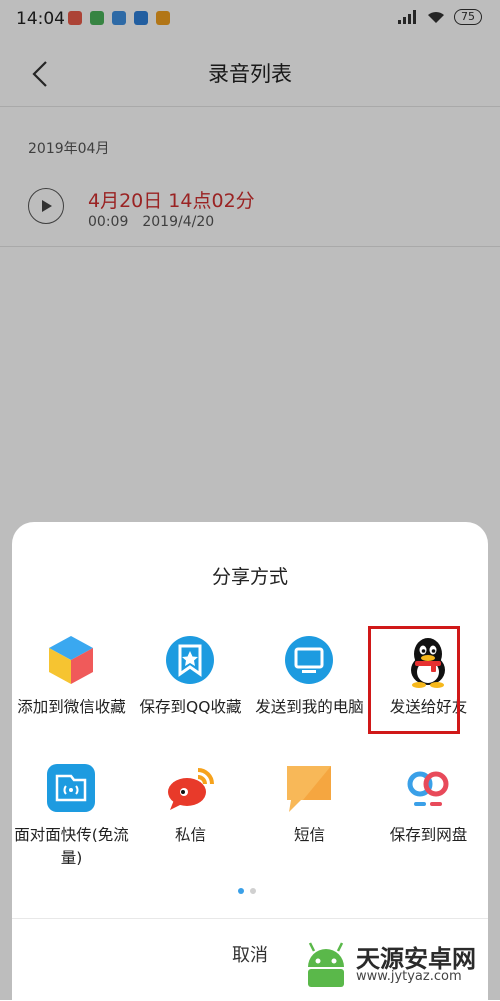  What do you see at coordinates (428, 814) in the screenshot?
I see `share-cloud-drive: 保存到网盘` at bounding box center [428, 814].